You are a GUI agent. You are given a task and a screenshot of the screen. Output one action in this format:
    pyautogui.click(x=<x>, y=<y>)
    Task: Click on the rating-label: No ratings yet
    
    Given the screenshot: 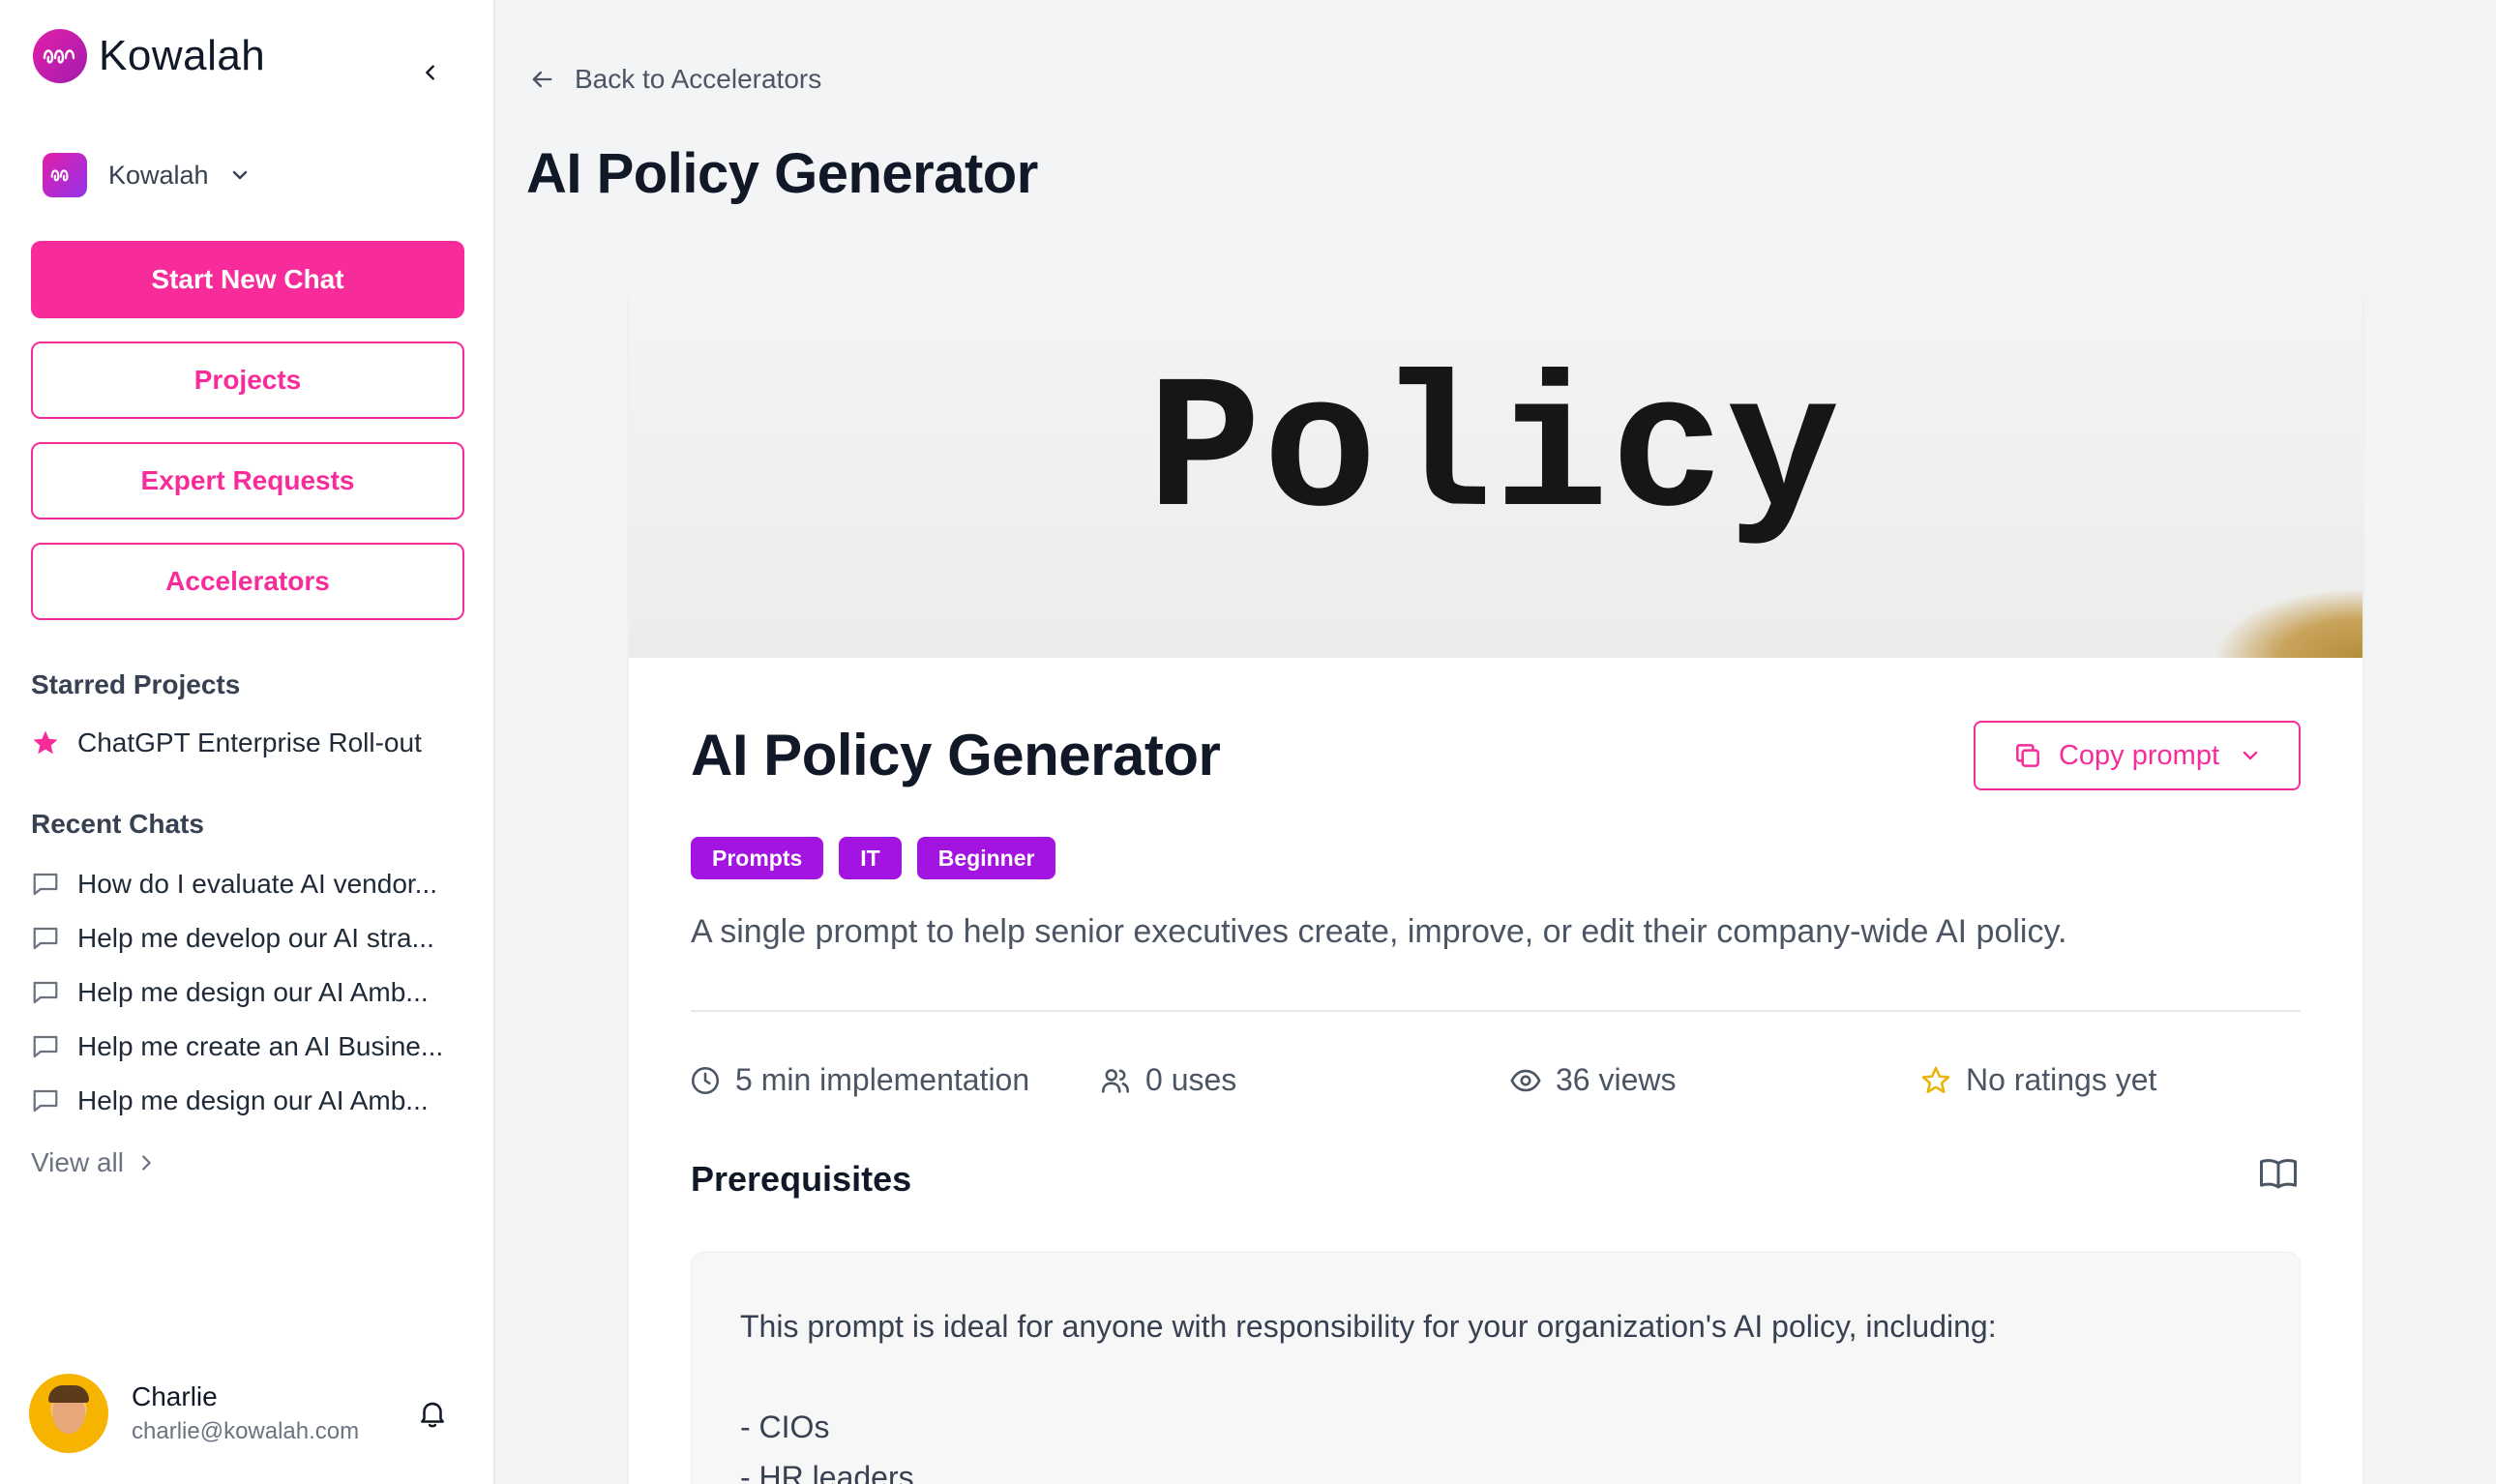 What is the action you would take?
    pyautogui.click(x=2062, y=1079)
    